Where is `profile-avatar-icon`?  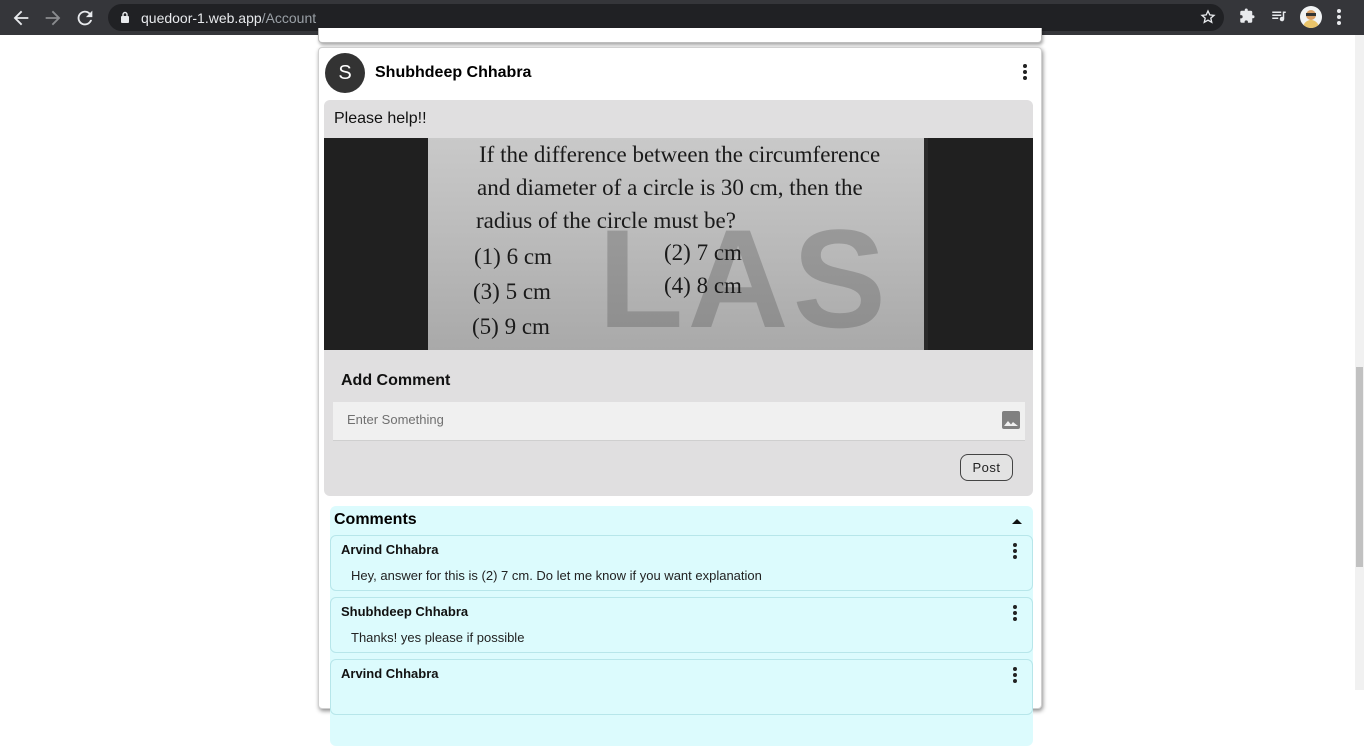
profile-avatar-icon is located at coordinates (1311, 17).